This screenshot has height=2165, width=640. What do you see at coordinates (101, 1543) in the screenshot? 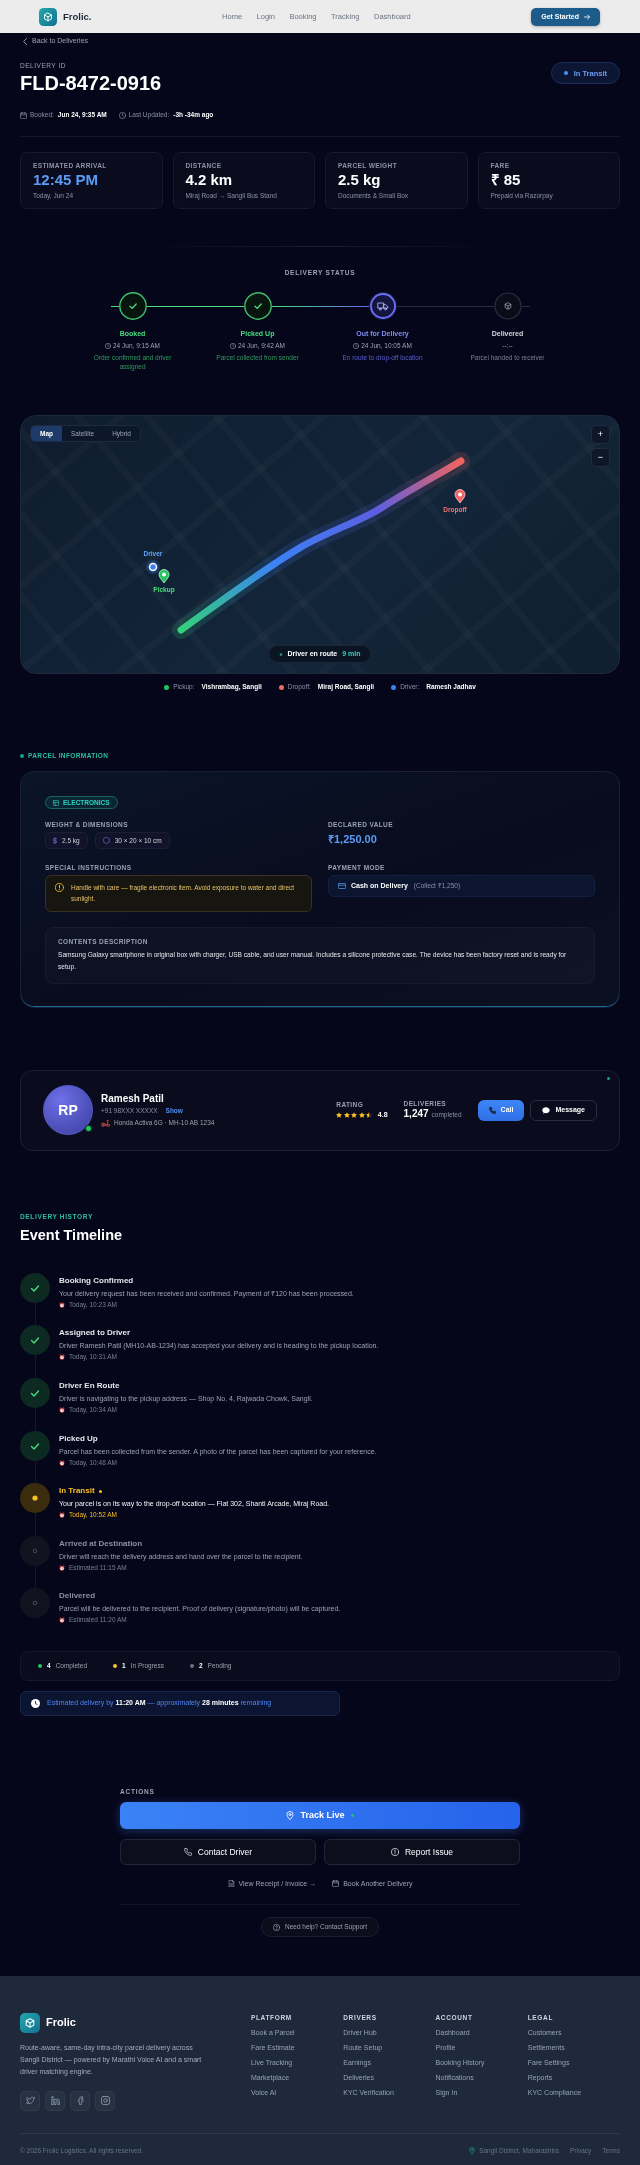
I see `event-title: Arrived at Destination` at bounding box center [101, 1543].